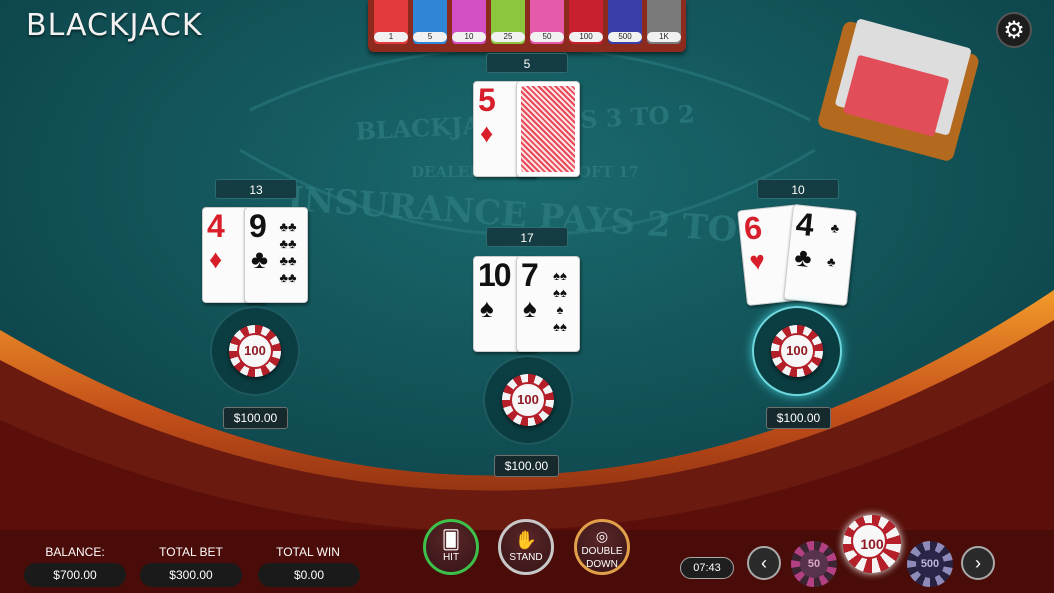 This screenshot has width=1054, height=593. I want to click on rack-chip-1: 1, so click(391, 22).